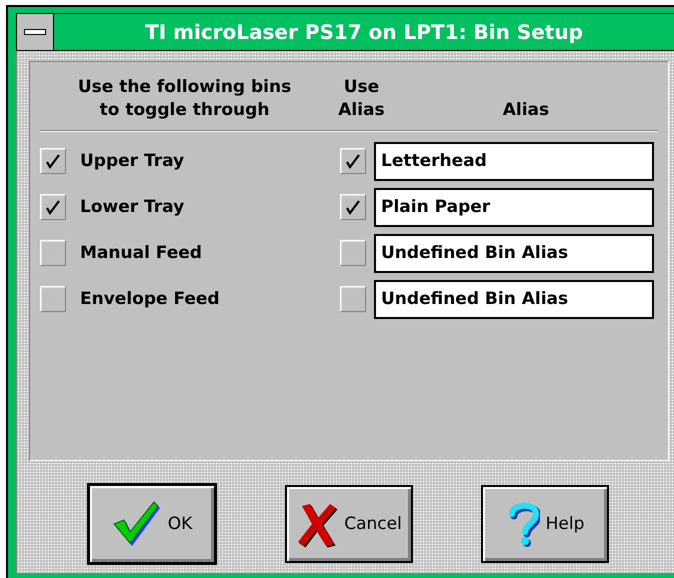 The height and width of the screenshot is (578, 674). I want to click on bins-heading: Use the following bins to toggle through, so click(184, 99).